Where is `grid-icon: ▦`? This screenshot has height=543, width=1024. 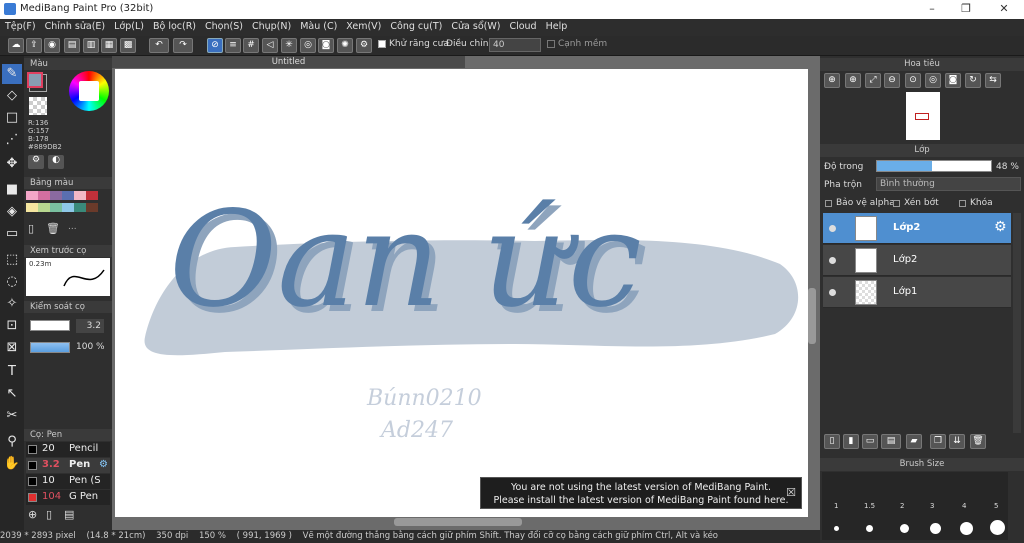
grid-icon: ▦ is located at coordinates (109, 45).